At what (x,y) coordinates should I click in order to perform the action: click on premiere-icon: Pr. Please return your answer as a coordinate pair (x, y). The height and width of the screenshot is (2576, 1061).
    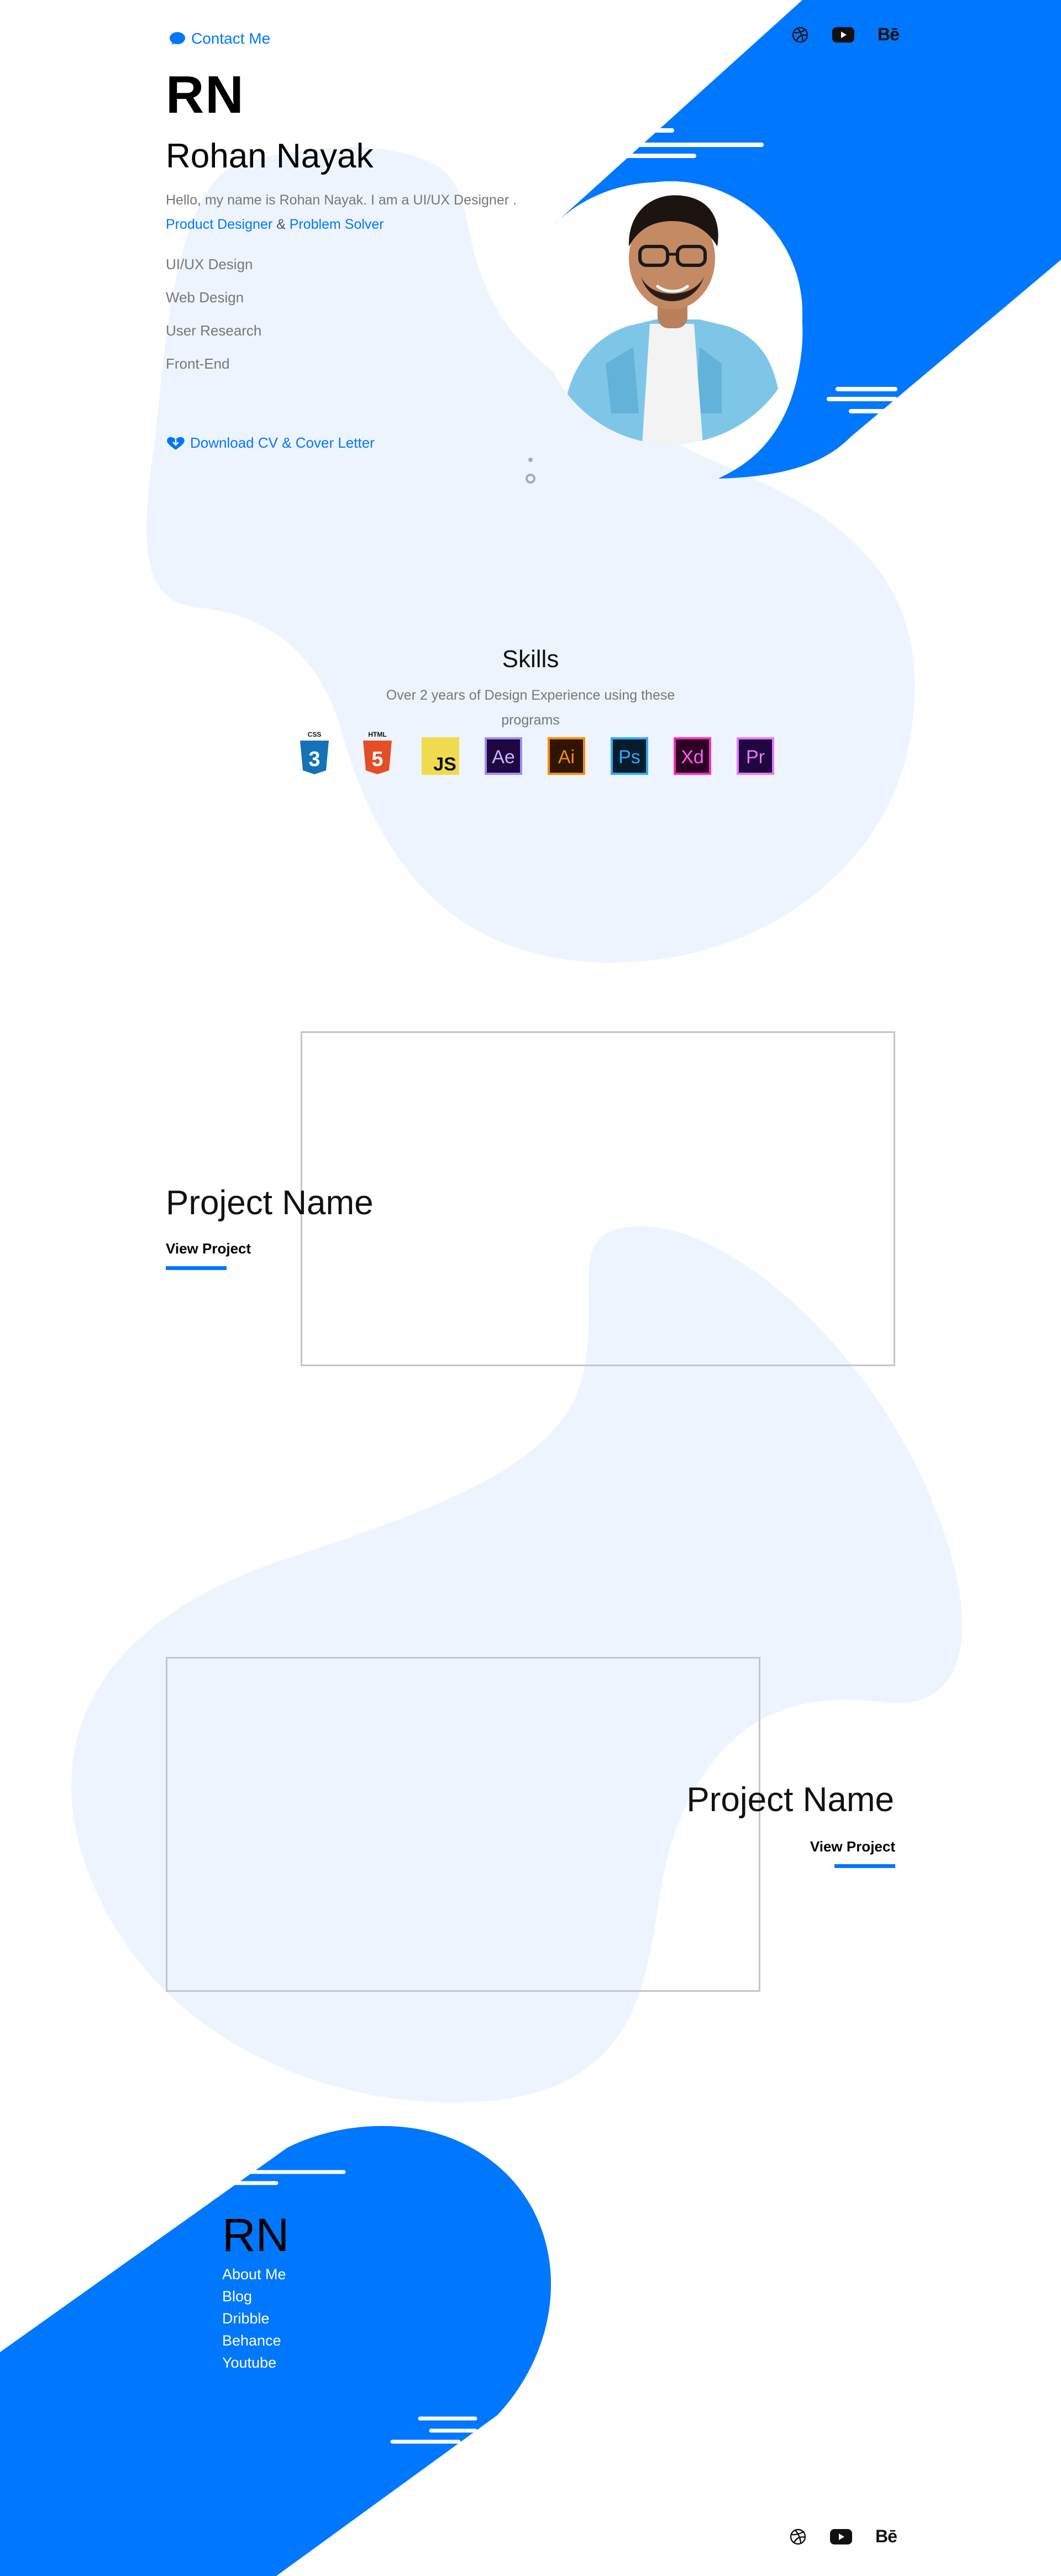
    Looking at the image, I should click on (755, 753).